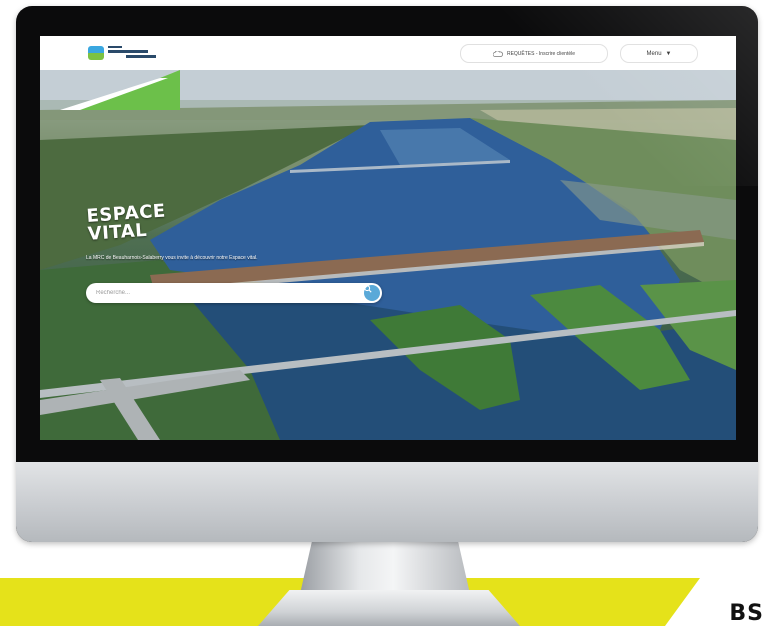  Describe the element at coordinates (654, 53) in the screenshot. I see `menu-label: Menu` at that location.